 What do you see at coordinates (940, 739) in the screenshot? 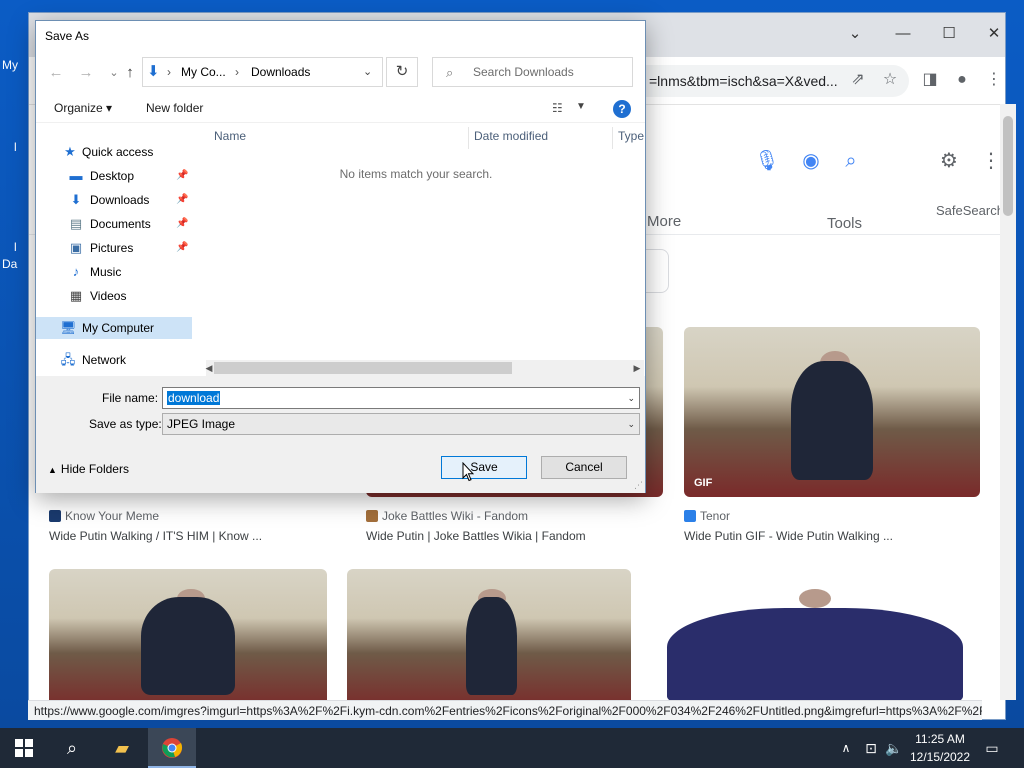
I see `clock-time: 11:25 AM` at bounding box center [940, 739].